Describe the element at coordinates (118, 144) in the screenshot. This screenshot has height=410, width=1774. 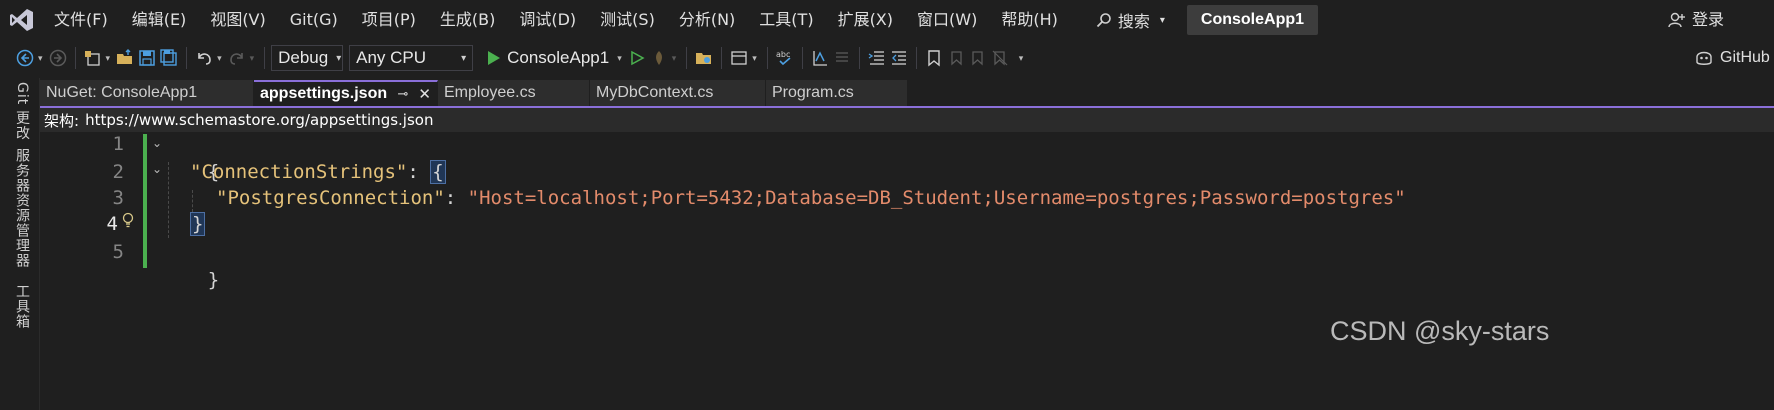
I see `line-number: 1` at that location.